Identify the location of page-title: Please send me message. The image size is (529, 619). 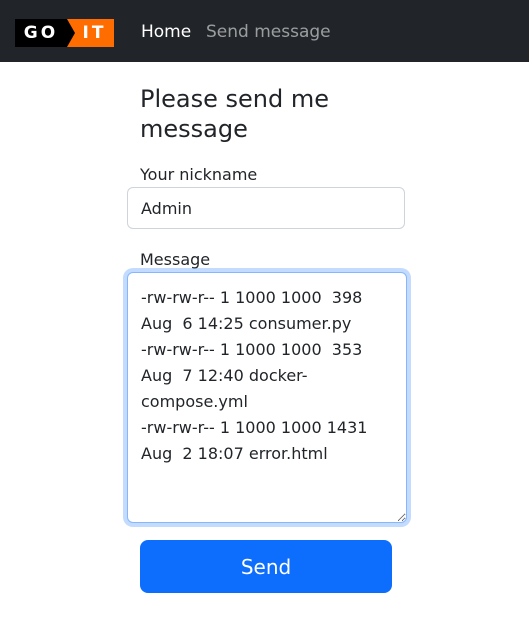
(234, 114).